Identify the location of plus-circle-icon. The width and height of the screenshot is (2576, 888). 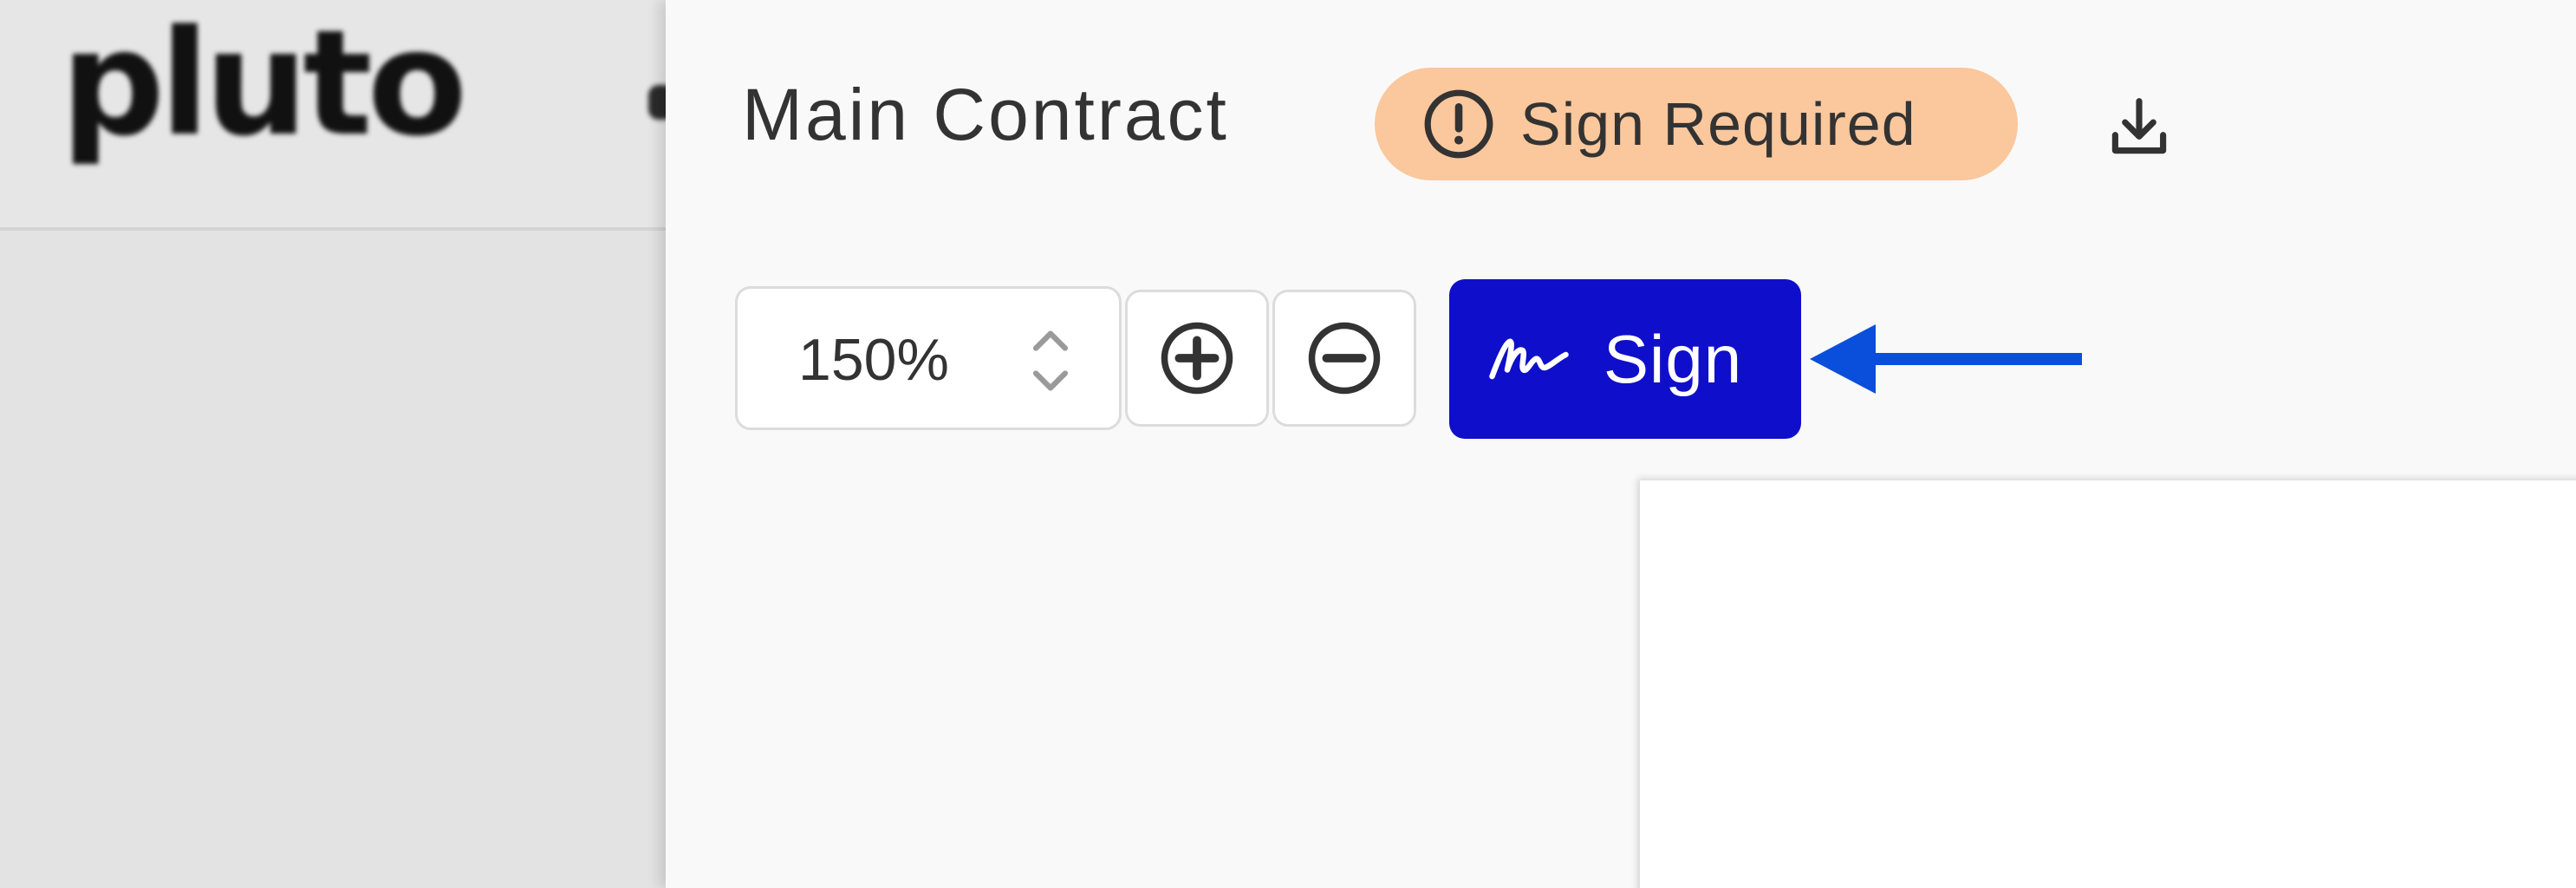
(1197, 358).